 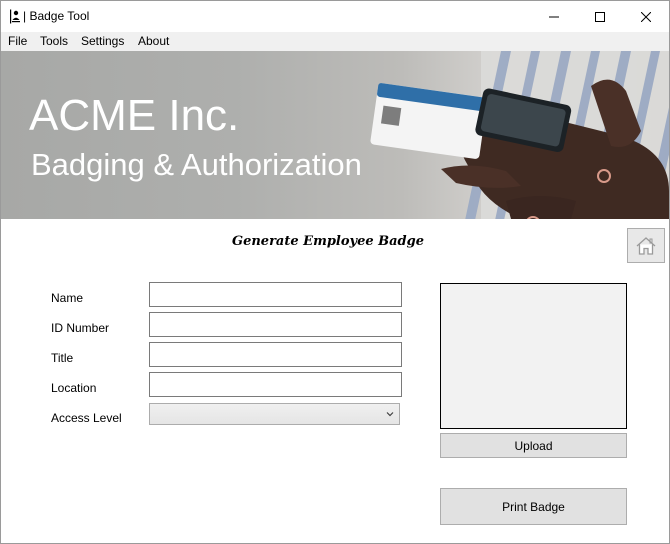 What do you see at coordinates (62, 358) in the screenshot?
I see `title-label: Title` at bounding box center [62, 358].